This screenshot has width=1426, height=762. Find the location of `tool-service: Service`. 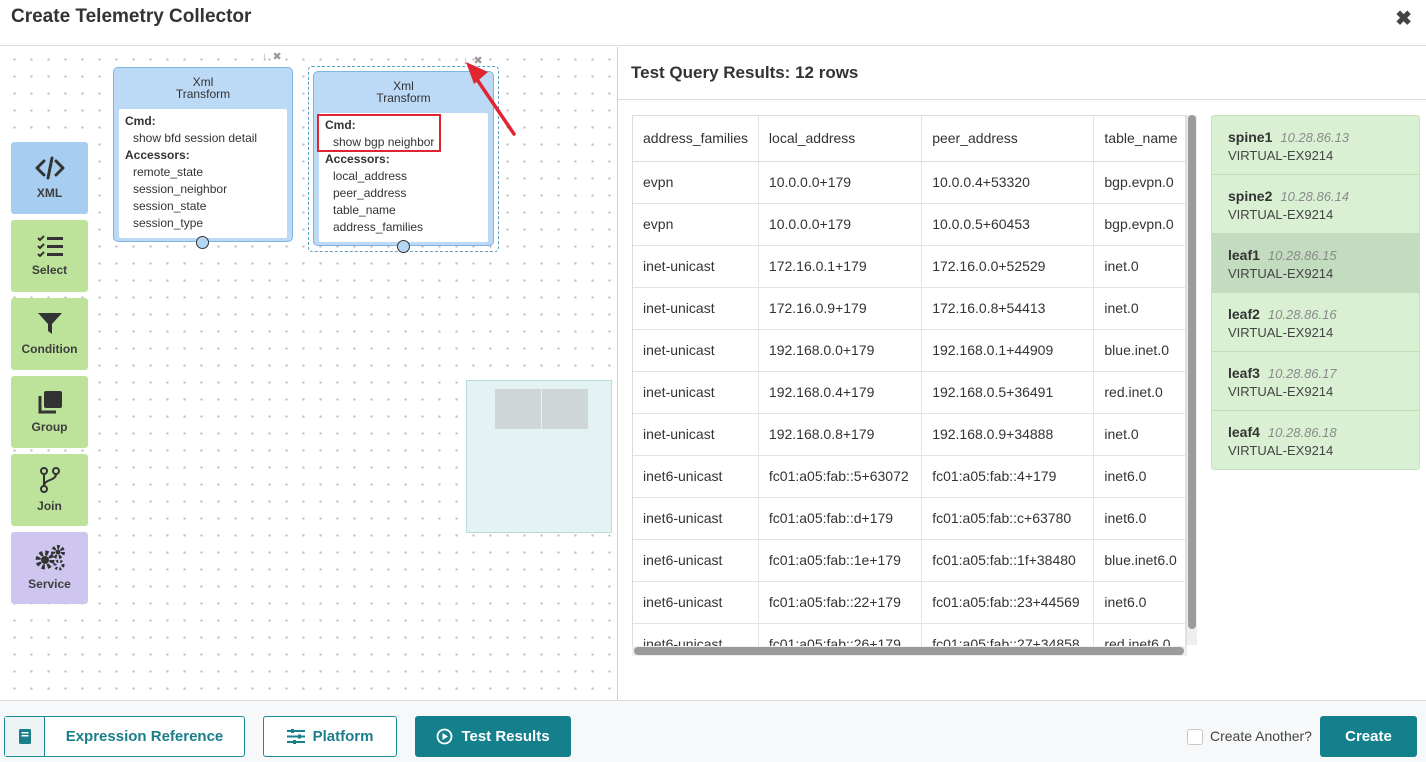

tool-service: Service is located at coordinates (49, 568).